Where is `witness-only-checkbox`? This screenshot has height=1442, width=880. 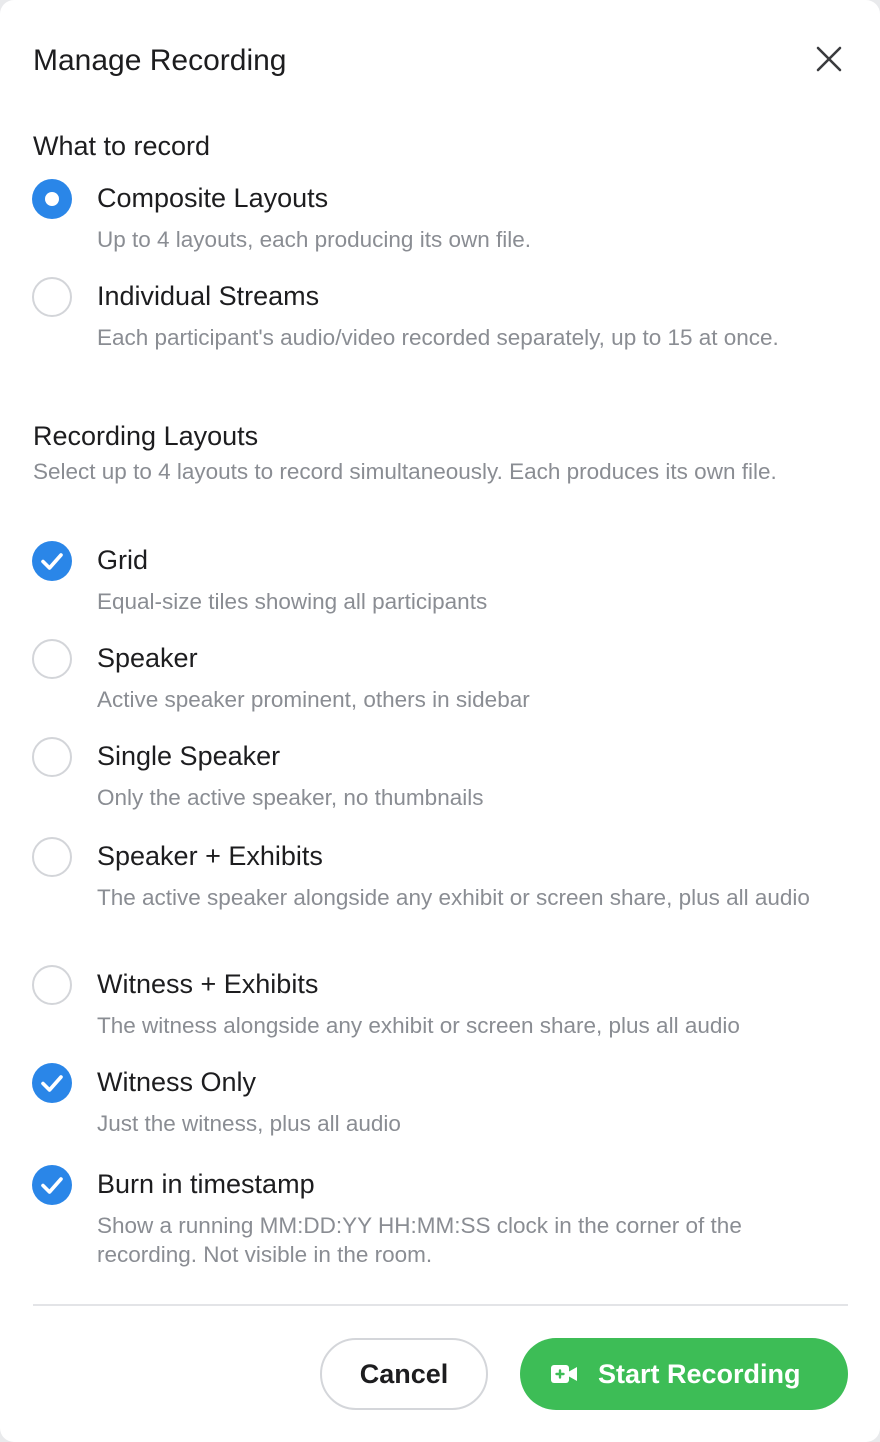 witness-only-checkbox is located at coordinates (52, 1083).